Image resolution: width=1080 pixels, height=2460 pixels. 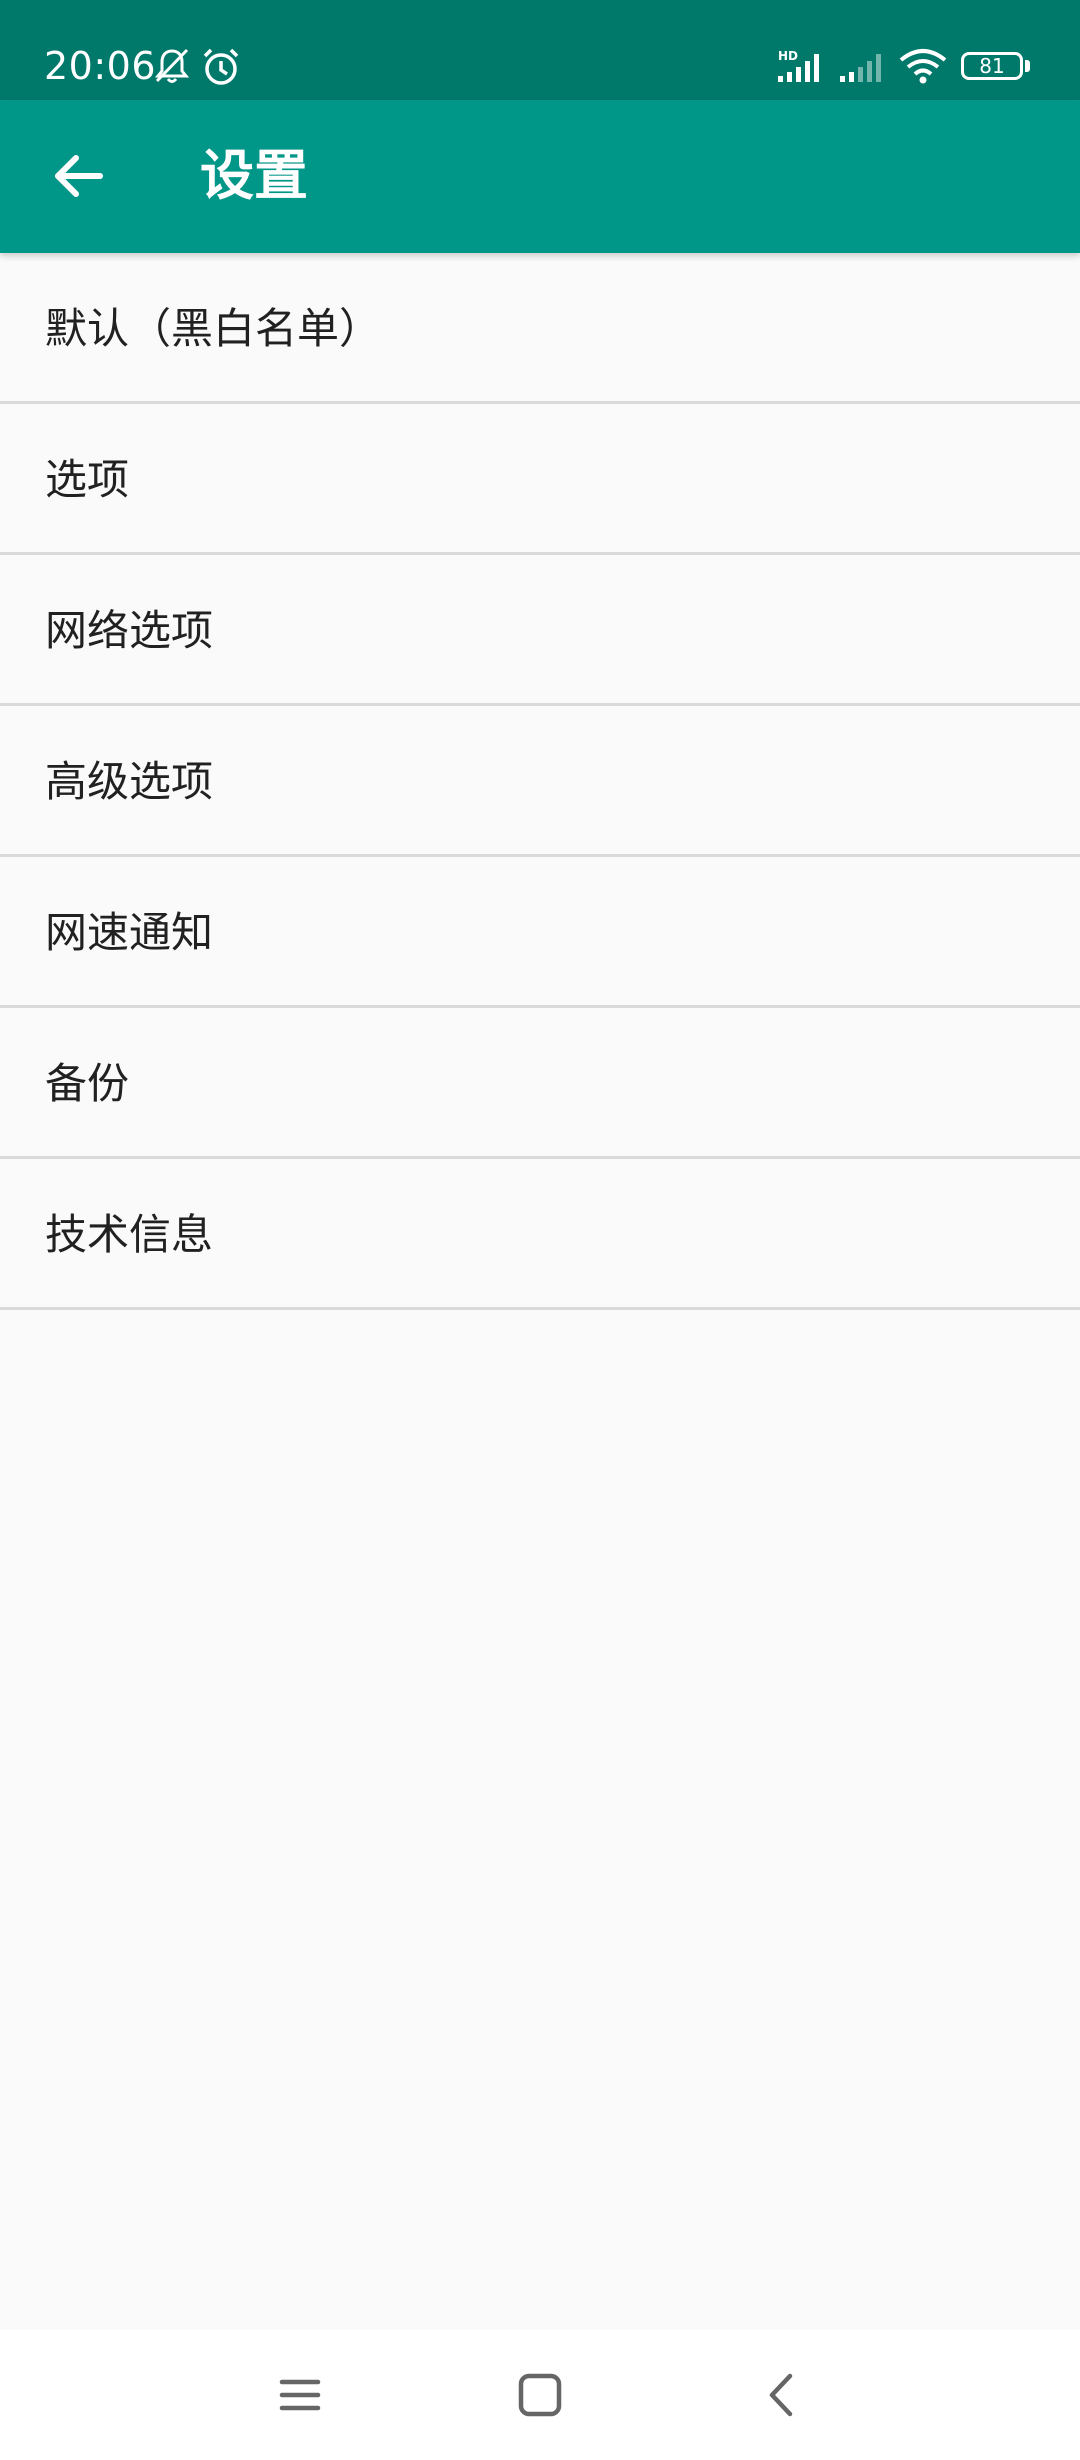 What do you see at coordinates (172, 66) in the screenshot?
I see `bell-off-icon` at bounding box center [172, 66].